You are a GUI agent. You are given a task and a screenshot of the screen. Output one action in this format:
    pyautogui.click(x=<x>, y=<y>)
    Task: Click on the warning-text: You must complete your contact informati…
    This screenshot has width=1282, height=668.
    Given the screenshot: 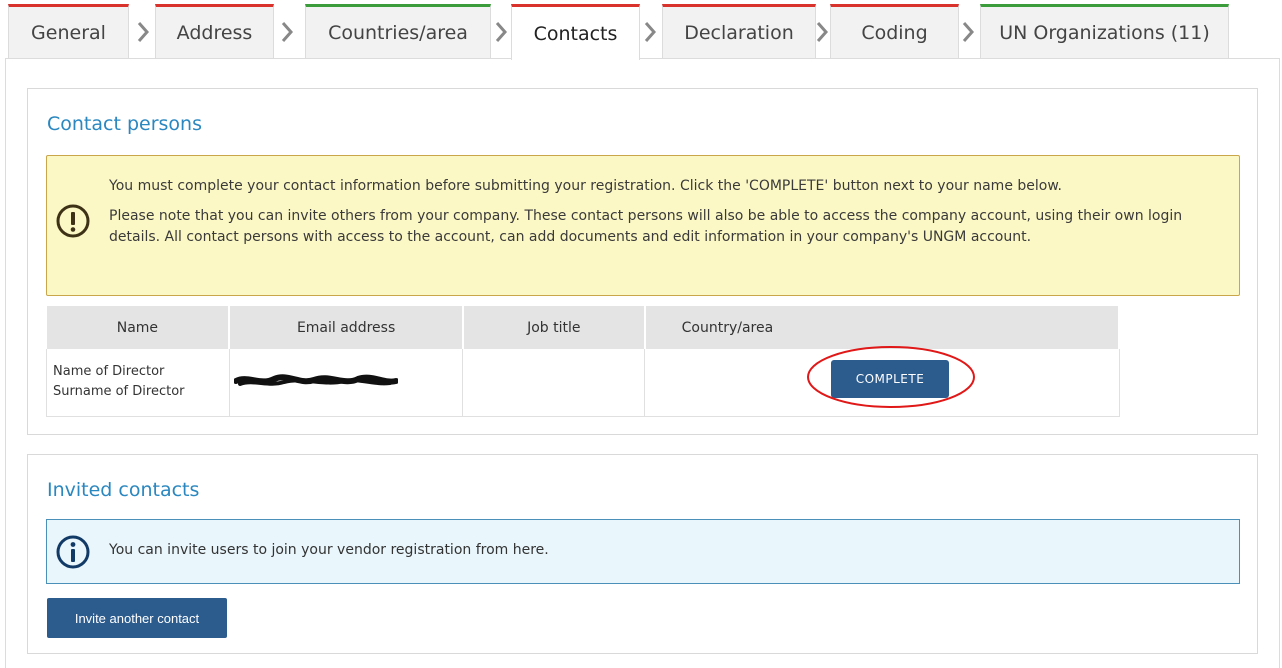 What is the action you would take?
    pyautogui.click(x=669, y=216)
    